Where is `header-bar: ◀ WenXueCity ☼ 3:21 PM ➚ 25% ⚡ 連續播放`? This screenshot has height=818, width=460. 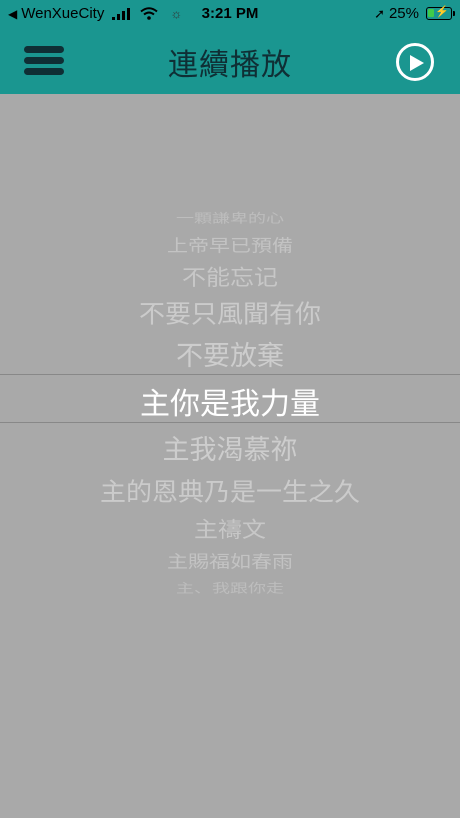
header-bar: ◀ WenXueCity ☼ 3:21 PM ➚ 25% ⚡ 連續播放 is located at coordinates (230, 47).